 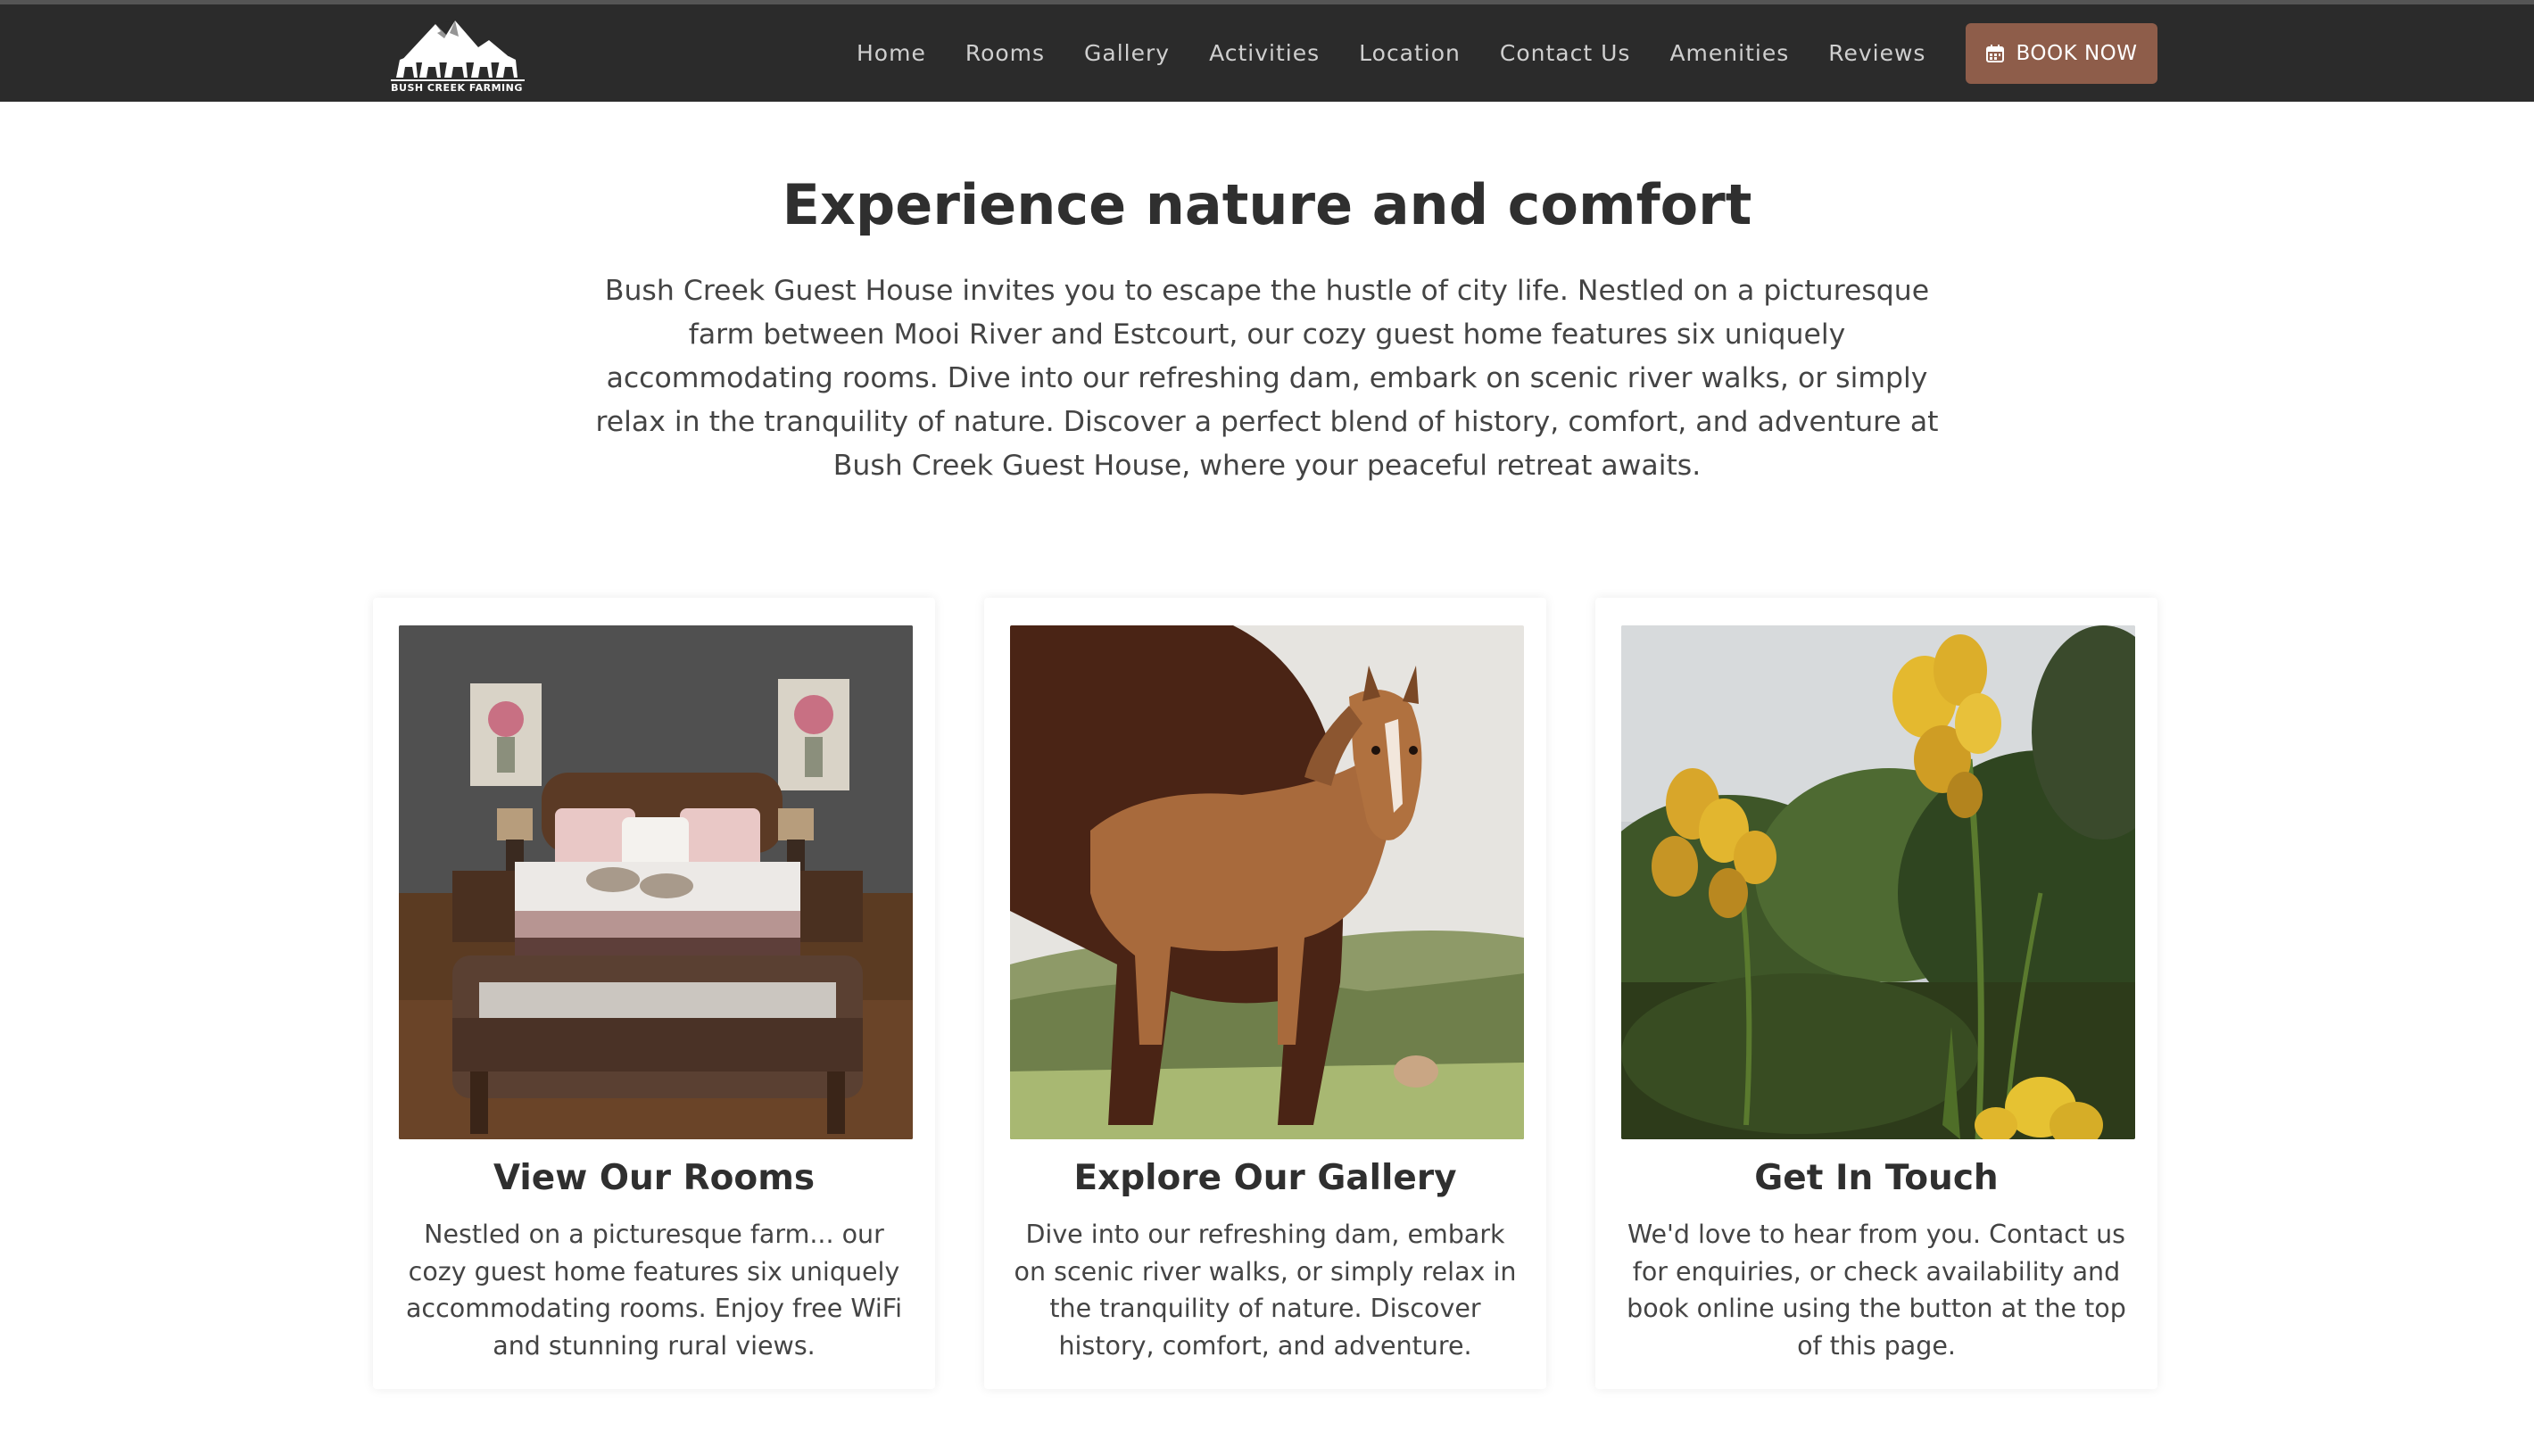 What do you see at coordinates (1565, 53) in the screenshot?
I see `nav-contact-us: Contact Us` at bounding box center [1565, 53].